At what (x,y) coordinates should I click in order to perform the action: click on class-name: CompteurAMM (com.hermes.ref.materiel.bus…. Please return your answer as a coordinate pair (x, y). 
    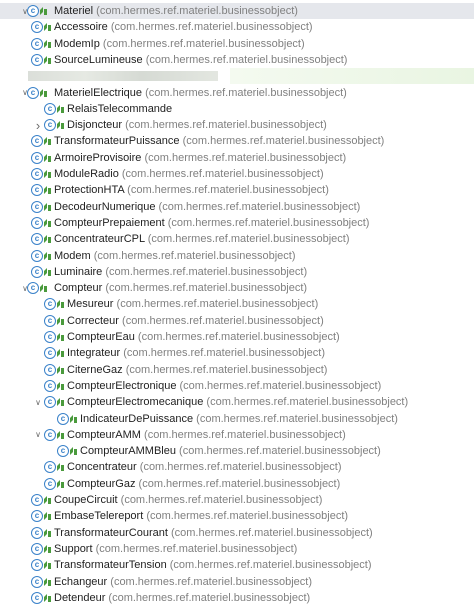
    Looking at the image, I should click on (206, 434).